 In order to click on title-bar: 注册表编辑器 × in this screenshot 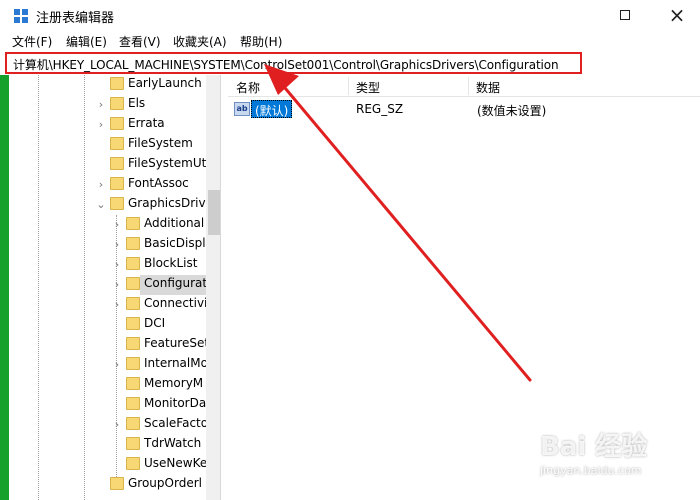, I will do `click(350, 15)`.